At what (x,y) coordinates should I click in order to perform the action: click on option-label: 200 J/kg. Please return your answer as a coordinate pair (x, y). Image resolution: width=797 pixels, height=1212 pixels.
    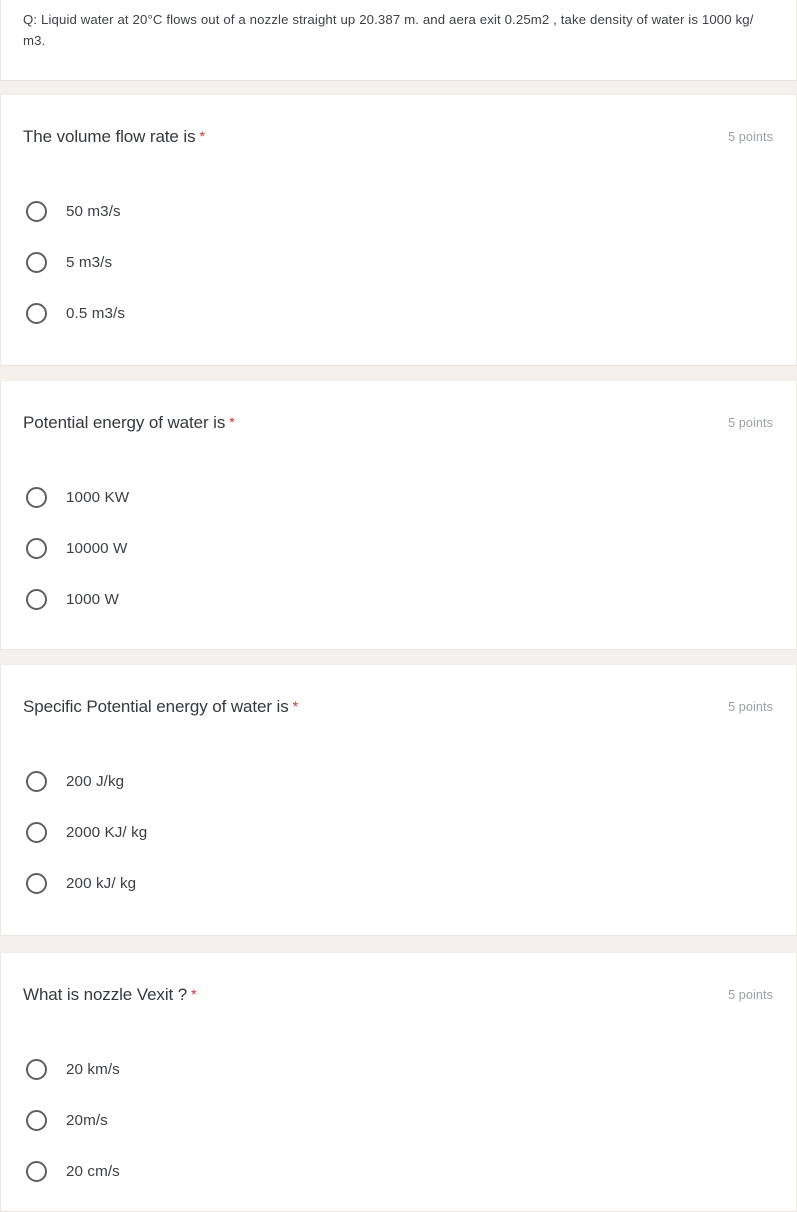
    Looking at the image, I should click on (95, 782).